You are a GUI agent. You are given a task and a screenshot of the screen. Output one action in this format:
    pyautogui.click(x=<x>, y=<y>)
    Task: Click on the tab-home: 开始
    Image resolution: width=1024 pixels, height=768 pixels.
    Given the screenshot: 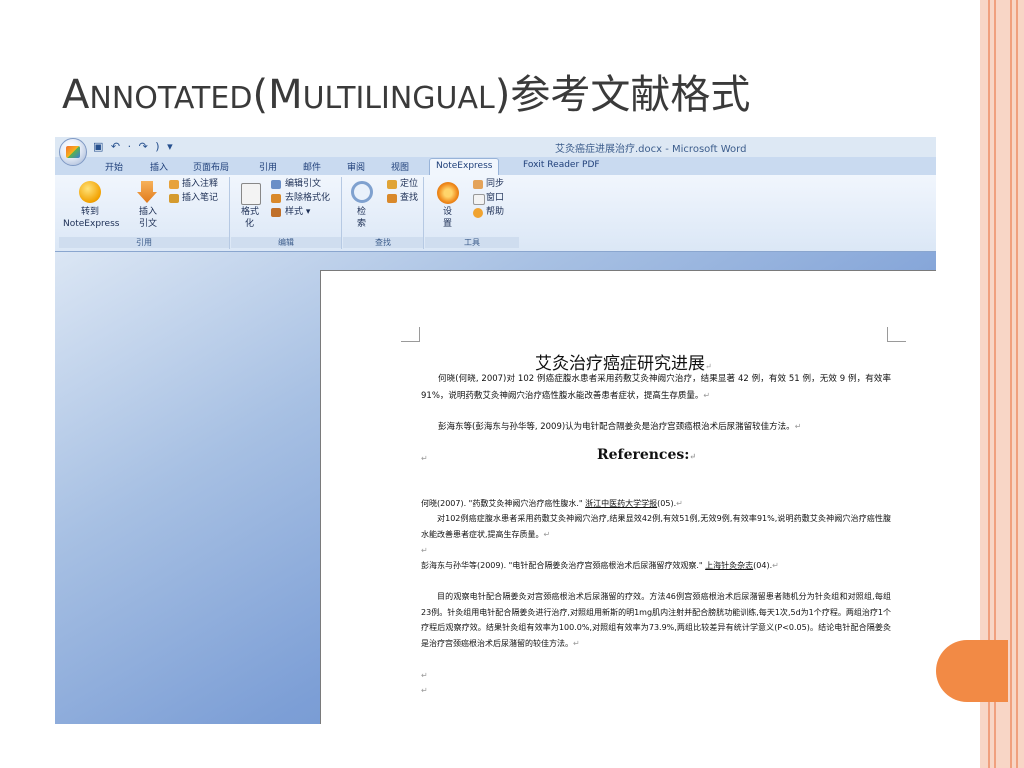 What is the action you would take?
    pyautogui.click(x=114, y=166)
    